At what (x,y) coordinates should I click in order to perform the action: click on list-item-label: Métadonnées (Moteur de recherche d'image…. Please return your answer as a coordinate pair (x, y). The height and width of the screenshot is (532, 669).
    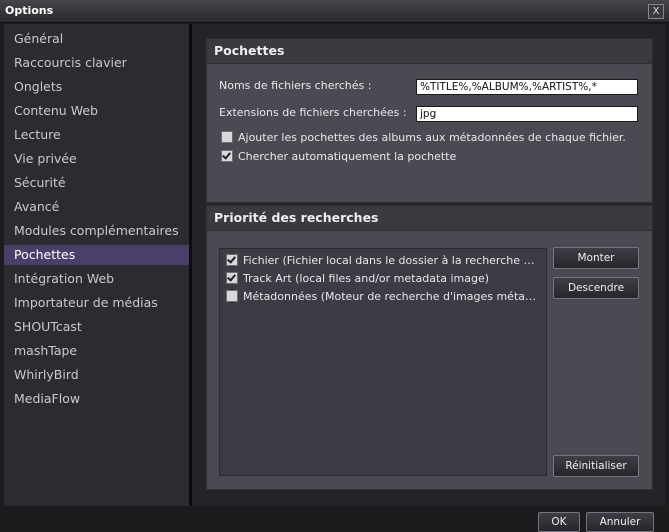
    Looking at the image, I should click on (391, 296).